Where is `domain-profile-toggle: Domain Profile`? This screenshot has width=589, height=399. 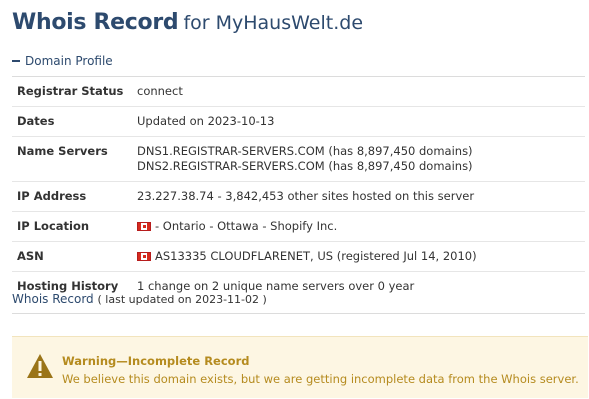
domain-profile-toggle: Domain Profile is located at coordinates (62, 61).